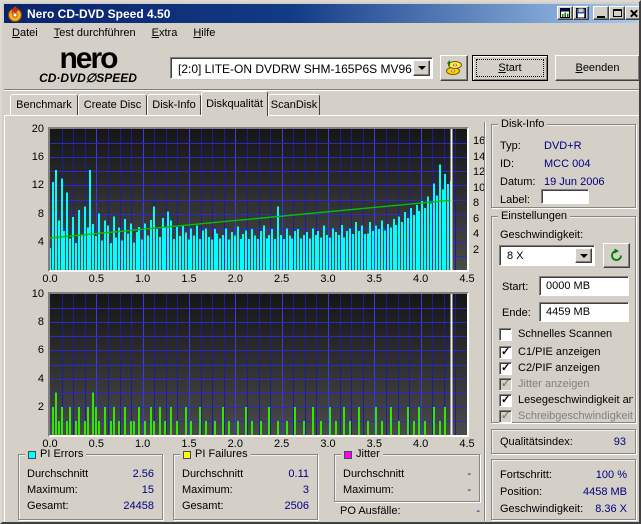  Describe the element at coordinates (138, 506) in the screenshot. I see `stat-value: 24458` at that location.